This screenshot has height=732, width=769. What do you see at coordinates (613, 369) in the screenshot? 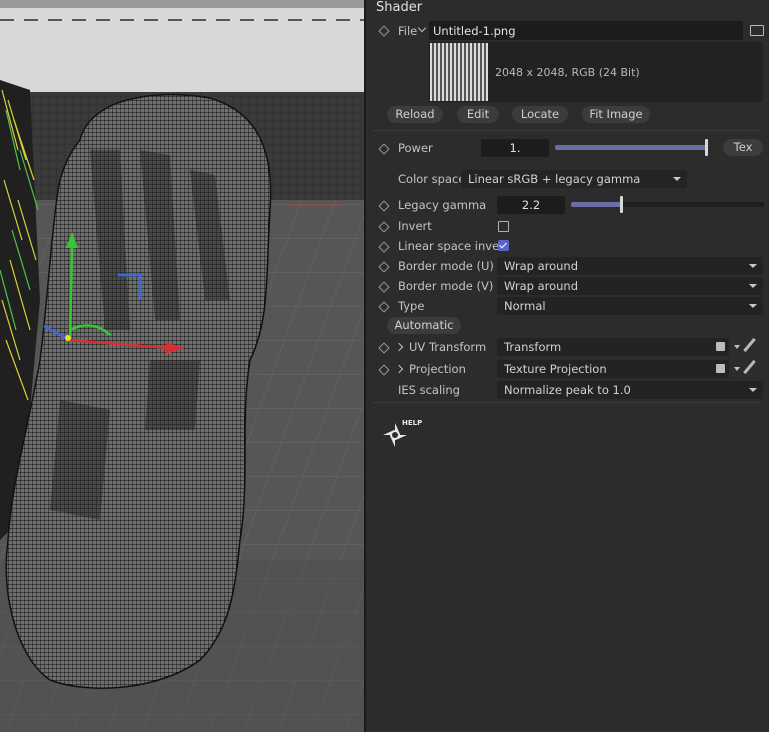
I see `projection-link-field: Texture Projection` at bounding box center [613, 369].